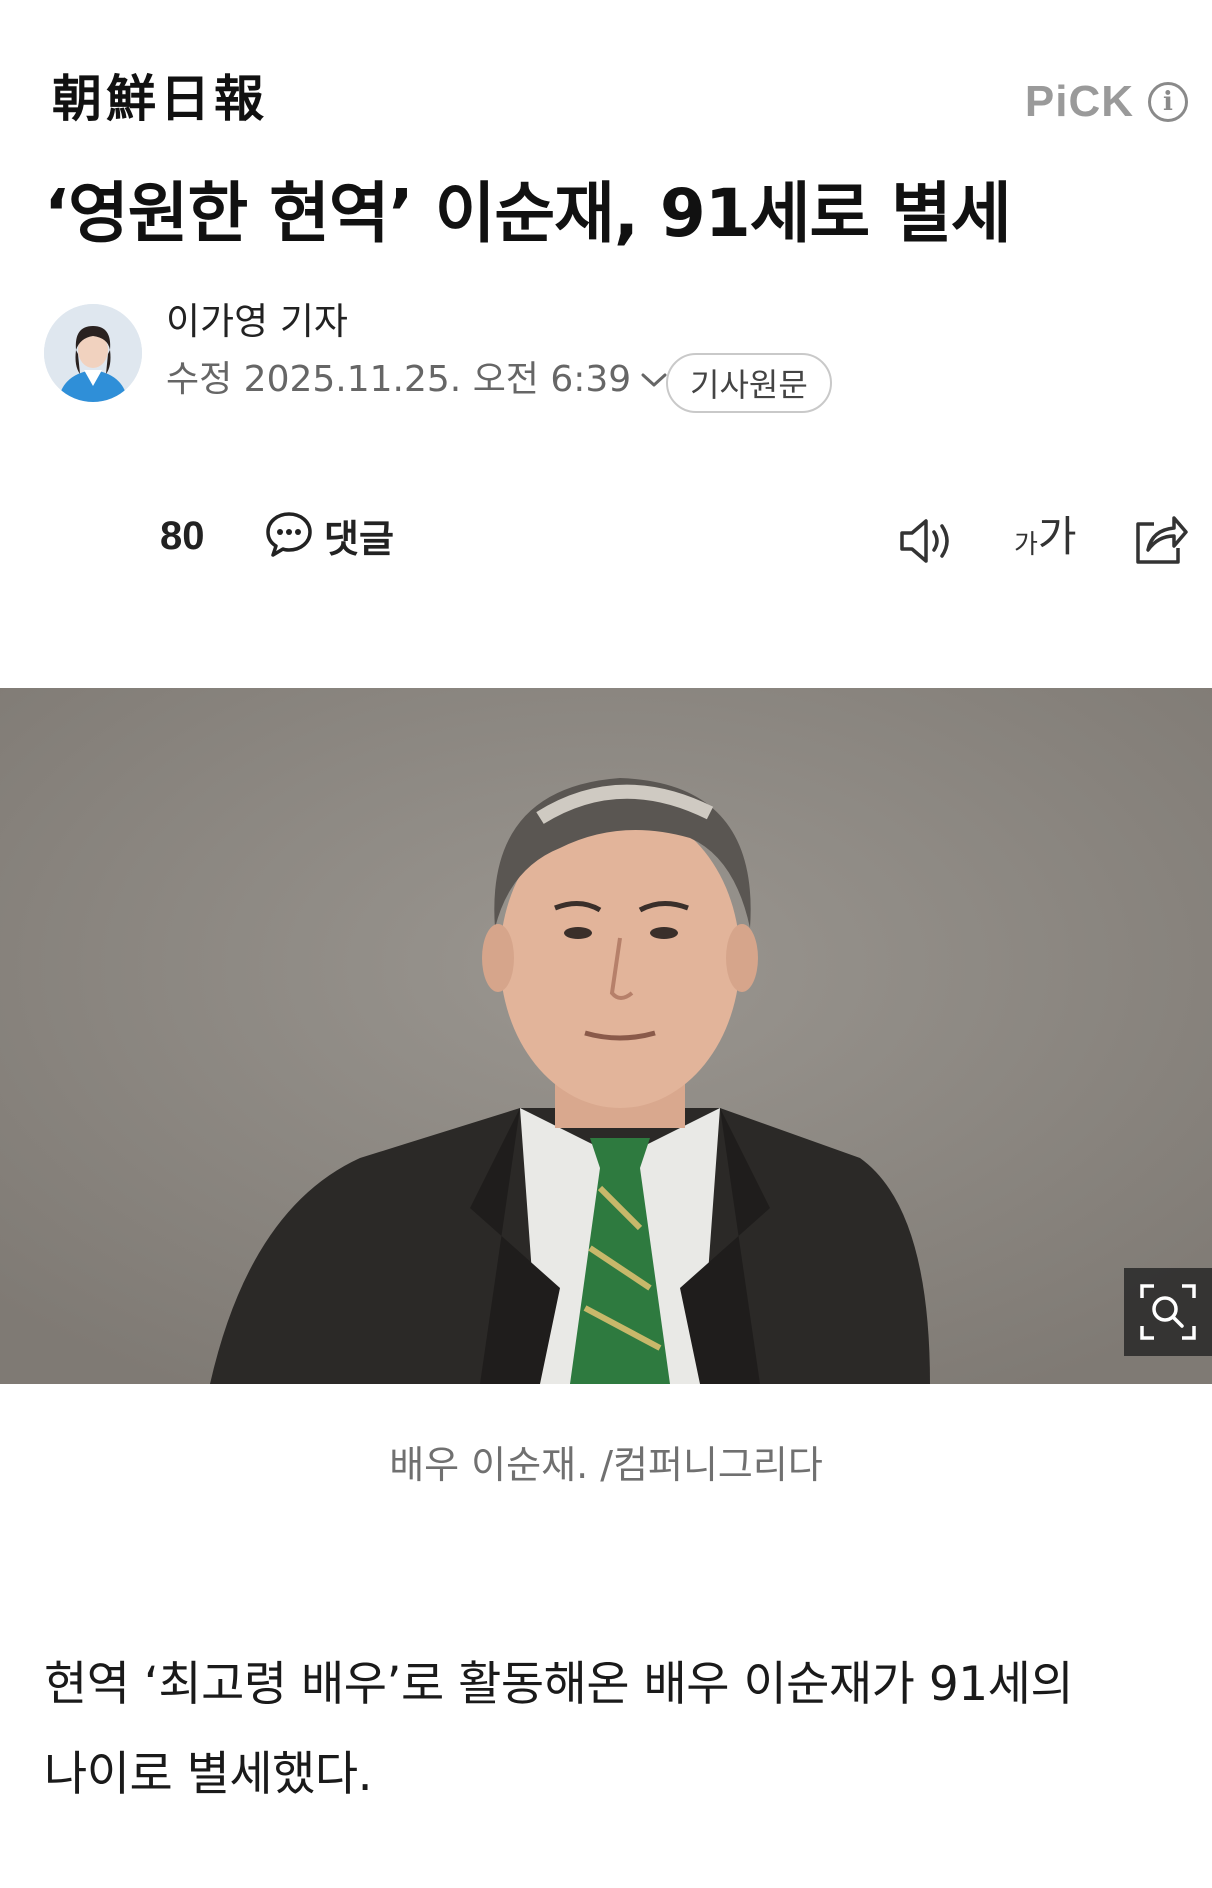  I want to click on comment-button: 댓글, so click(329, 535).